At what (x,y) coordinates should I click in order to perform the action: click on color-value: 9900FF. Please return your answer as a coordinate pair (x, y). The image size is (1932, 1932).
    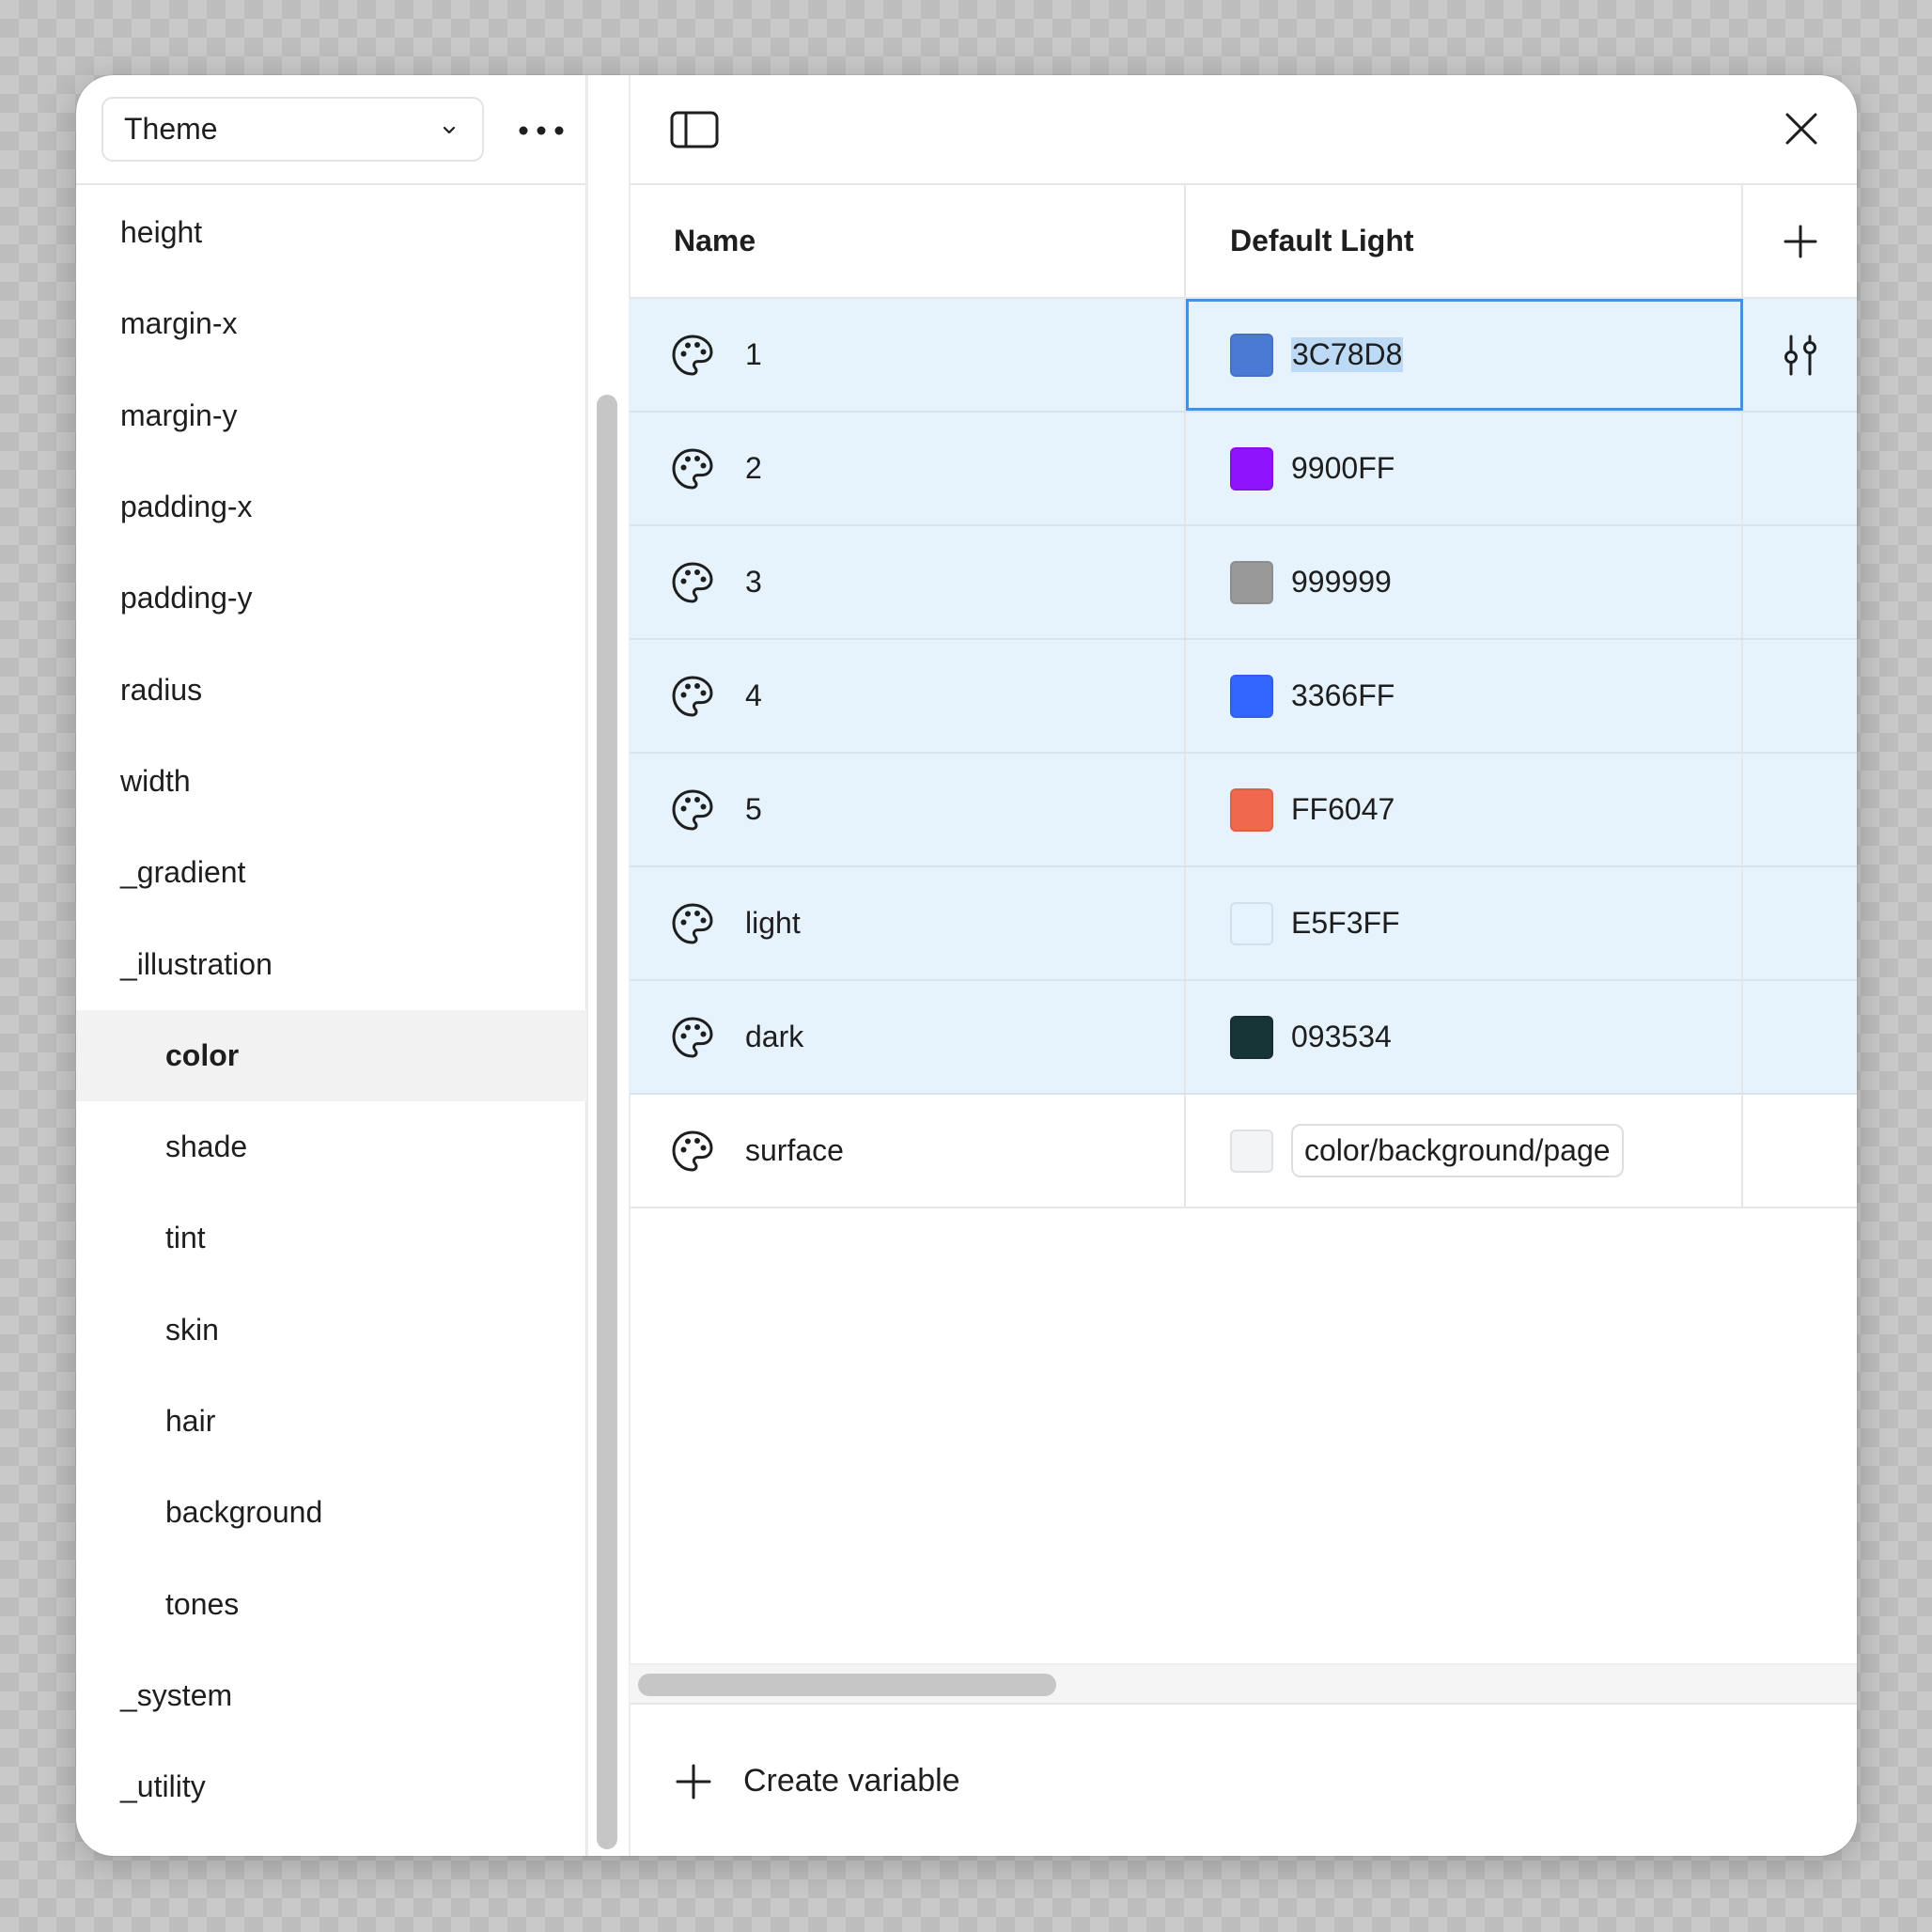
    Looking at the image, I should click on (1343, 468).